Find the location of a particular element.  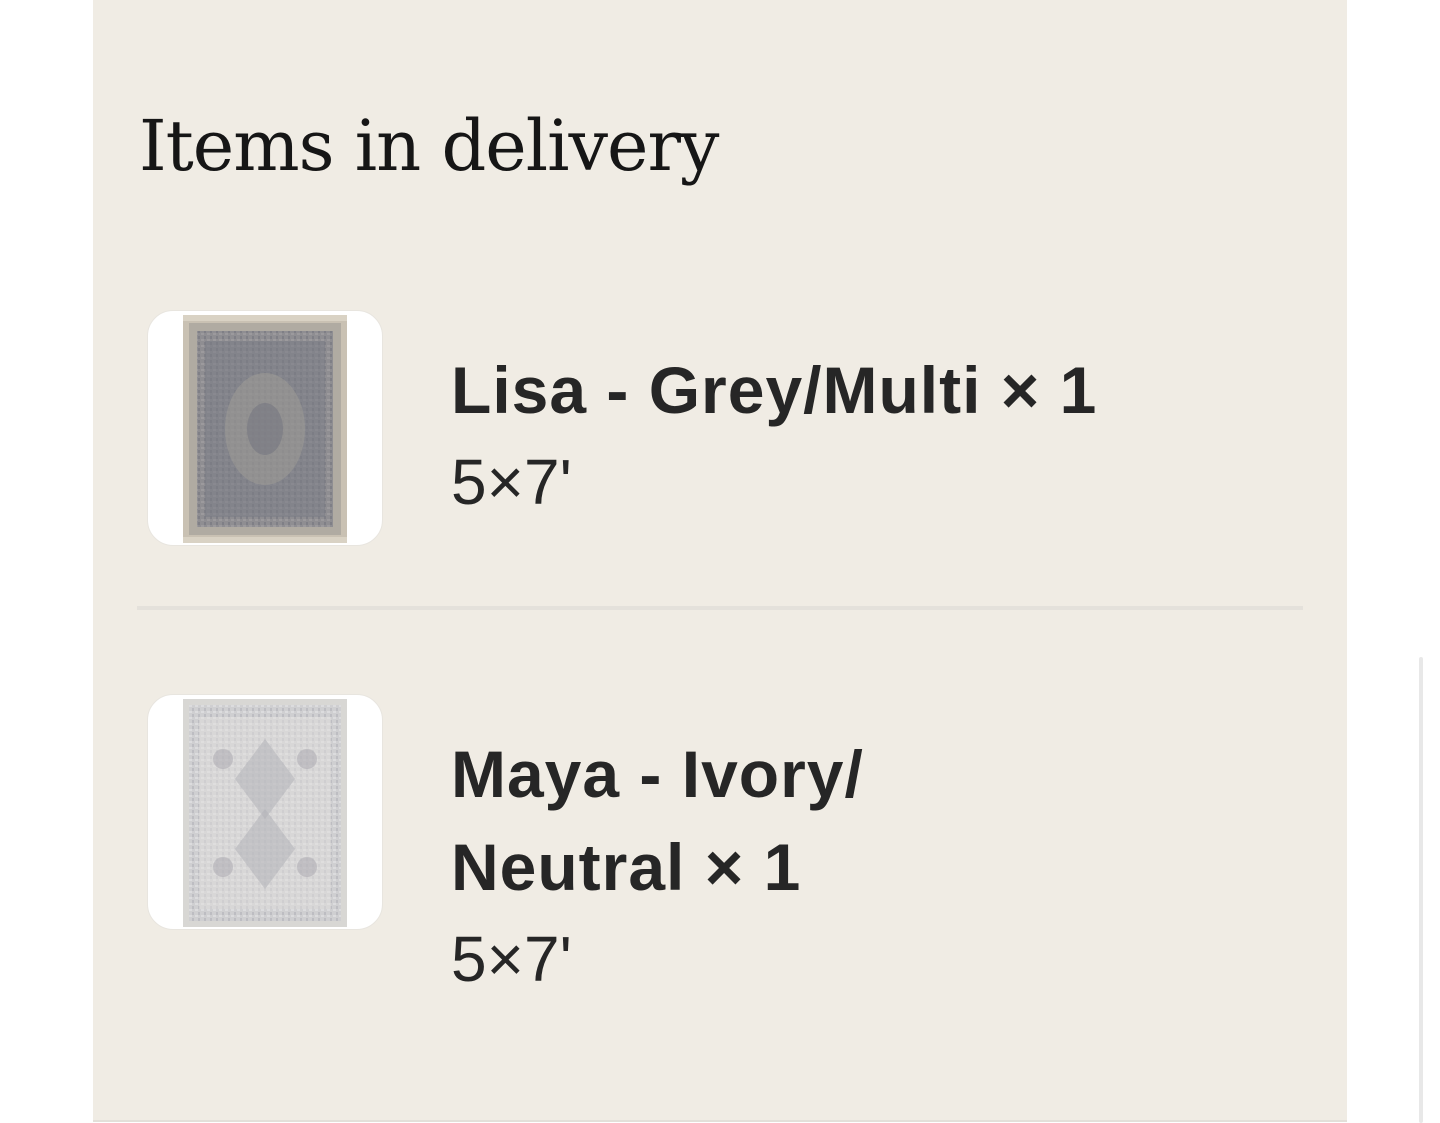

item-divider is located at coordinates (720, 608).